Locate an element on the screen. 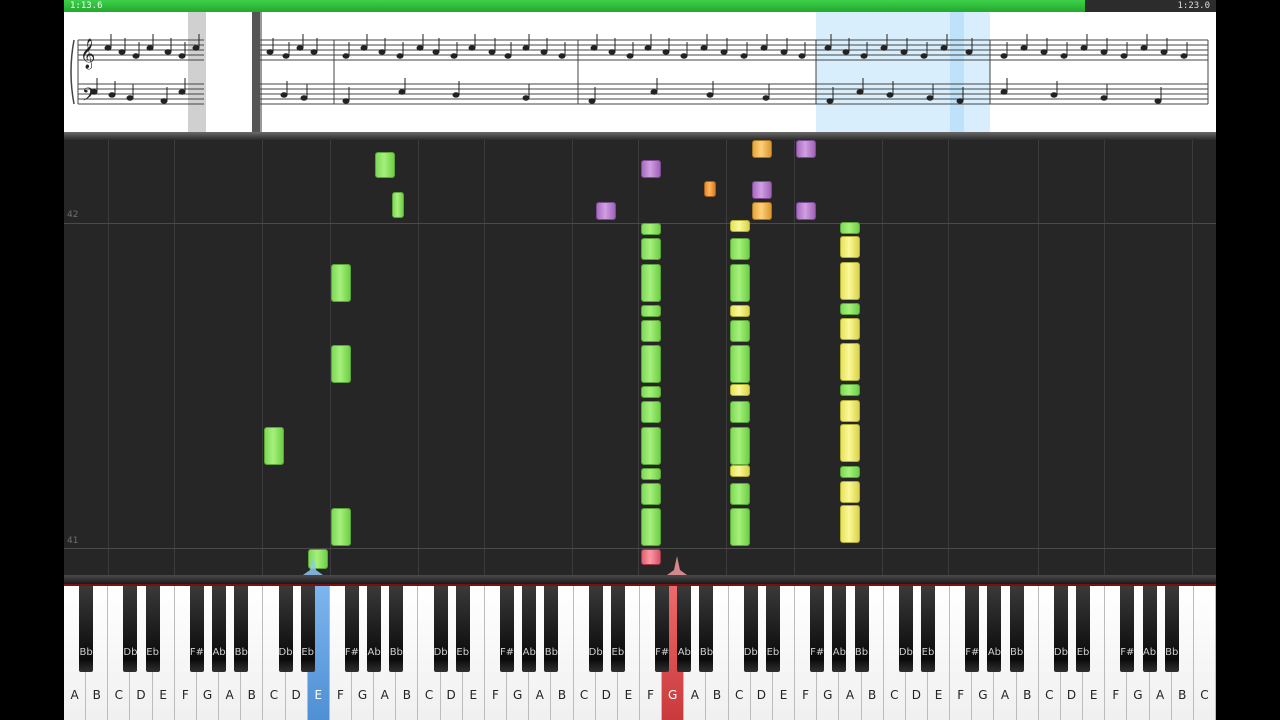  measure-line is located at coordinates (640, 223).